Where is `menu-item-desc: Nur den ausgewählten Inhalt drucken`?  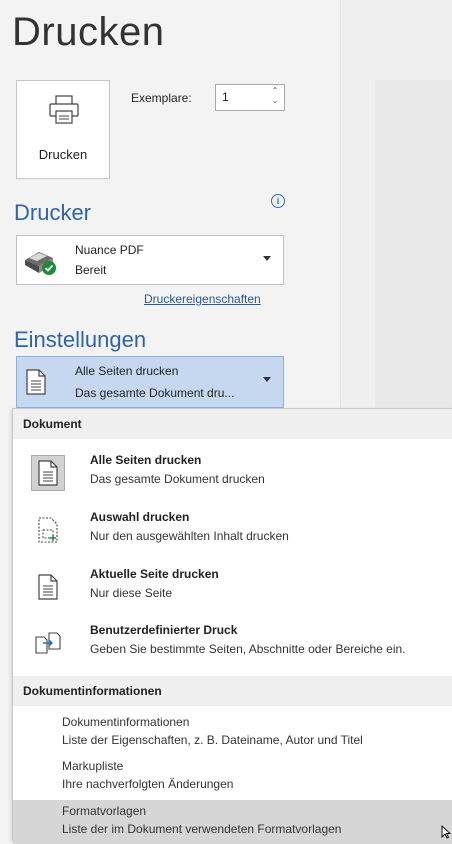 menu-item-desc: Nur den ausgewählten Inhalt drucken is located at coordinates (189, 536).